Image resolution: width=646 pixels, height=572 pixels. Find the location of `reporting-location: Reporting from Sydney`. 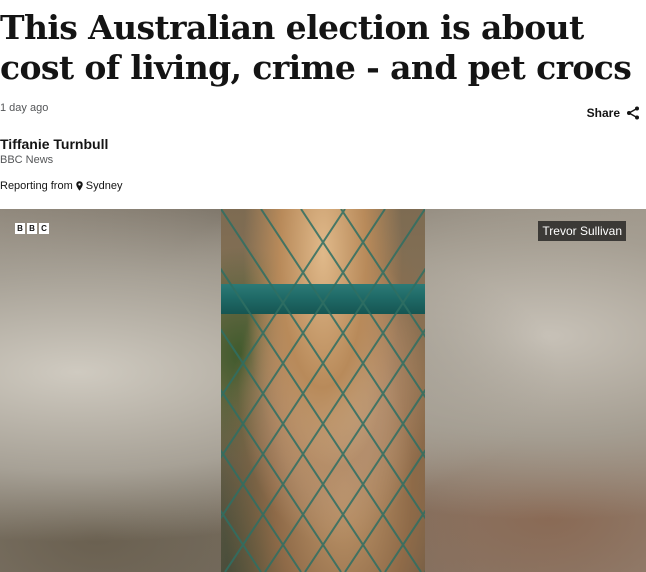

reporting-location: Reporting from Sydney is located at coordinates (61, 186).